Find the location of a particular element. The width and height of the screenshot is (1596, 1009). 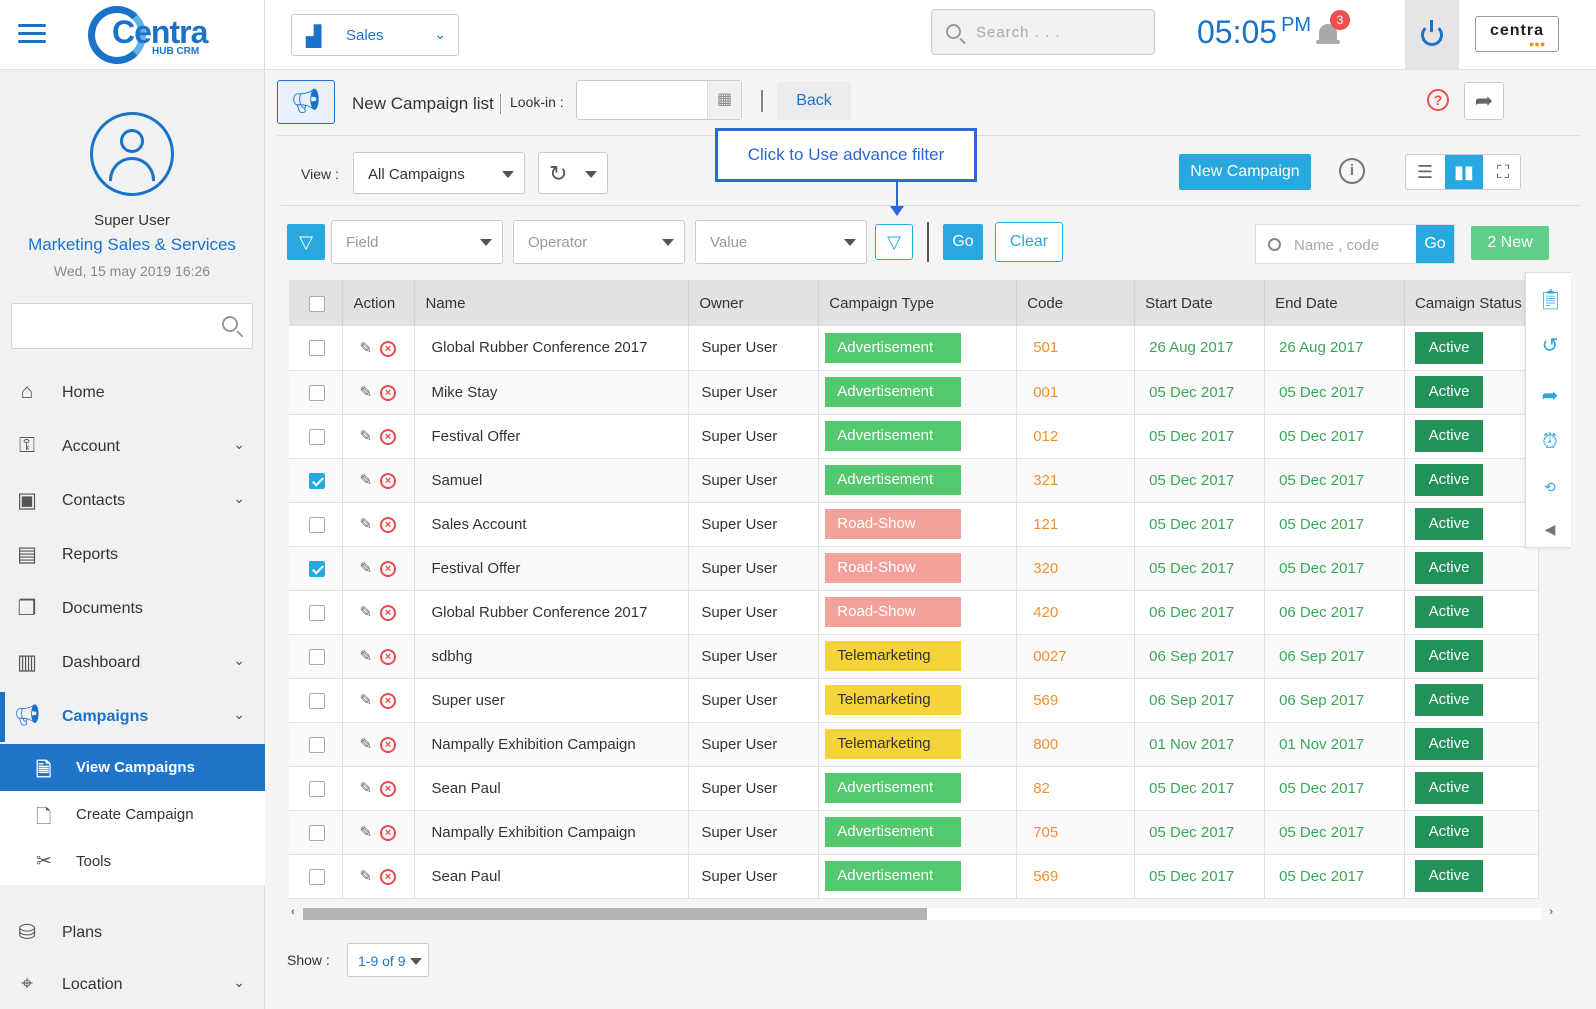

sidebar-item-documents: ❐ Documents is located at coordinates (132, 609).